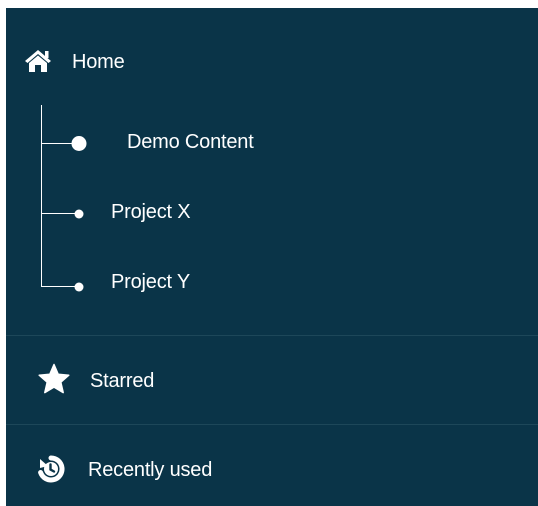 Image resolution: width=538 pixels, height=506 pixels. Describe the element at coordinates (150, 282) in the screenshot. I see `tree-item-label: Project Y` at that location.